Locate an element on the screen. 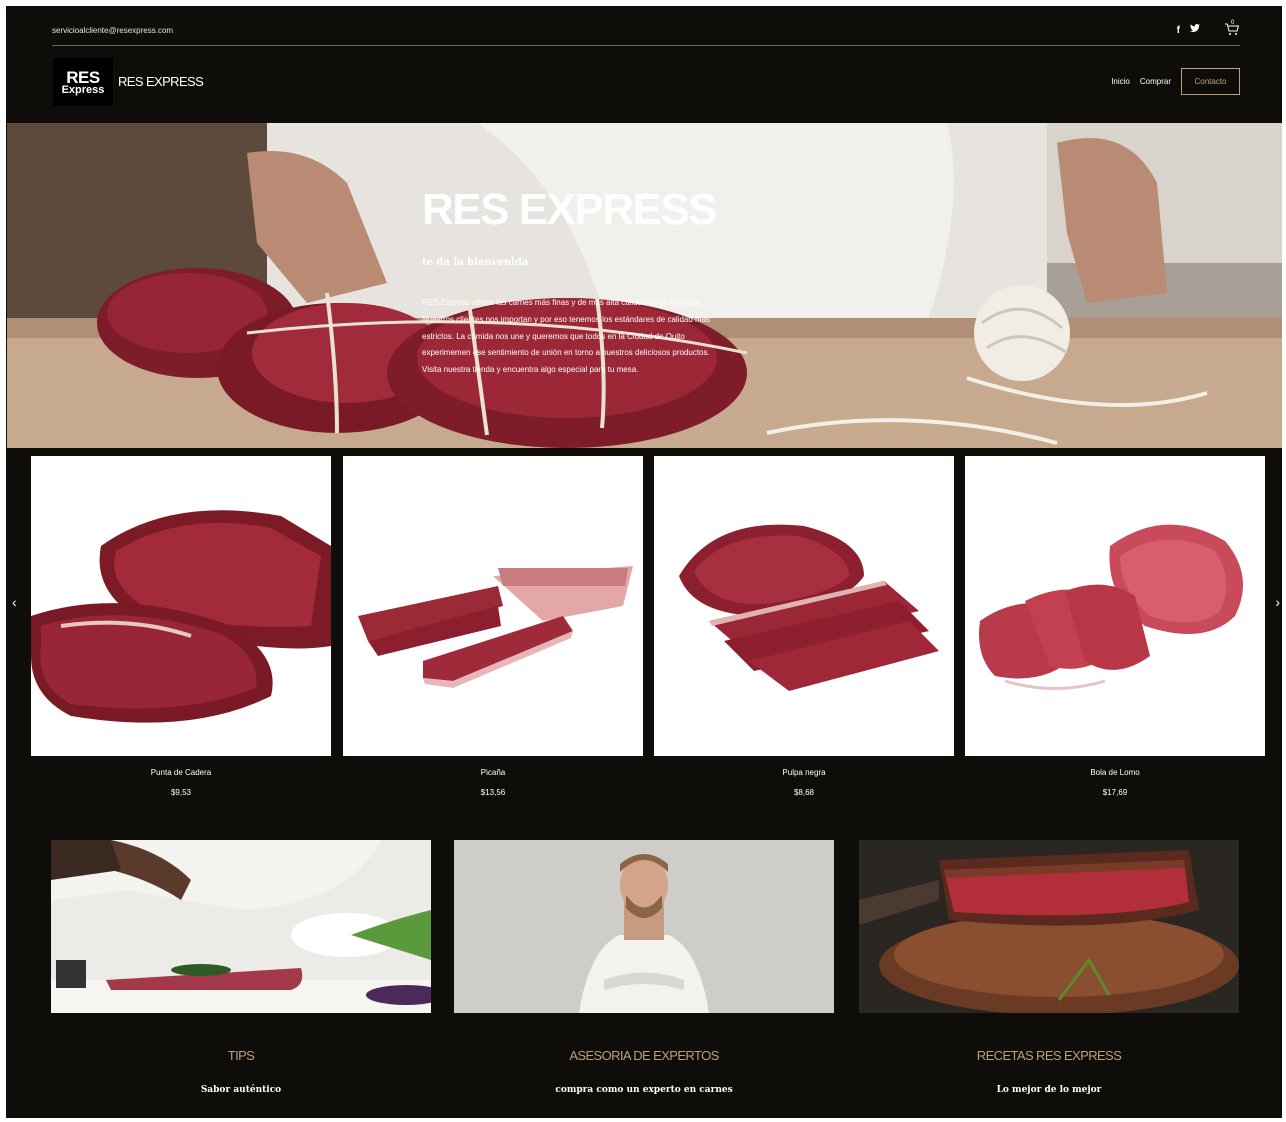 The height and width of the screenshot is (1122, 1286). product-price: $9,53 is located at coordinates (181, 792).